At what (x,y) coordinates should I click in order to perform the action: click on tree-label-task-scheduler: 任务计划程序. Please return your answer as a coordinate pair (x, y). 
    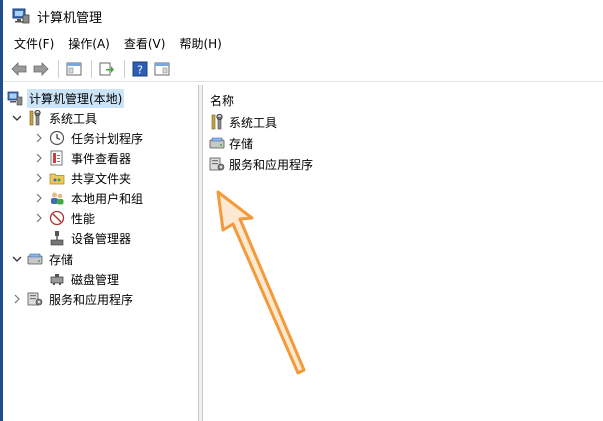
    Looking at the image, I should click on (107, 138).